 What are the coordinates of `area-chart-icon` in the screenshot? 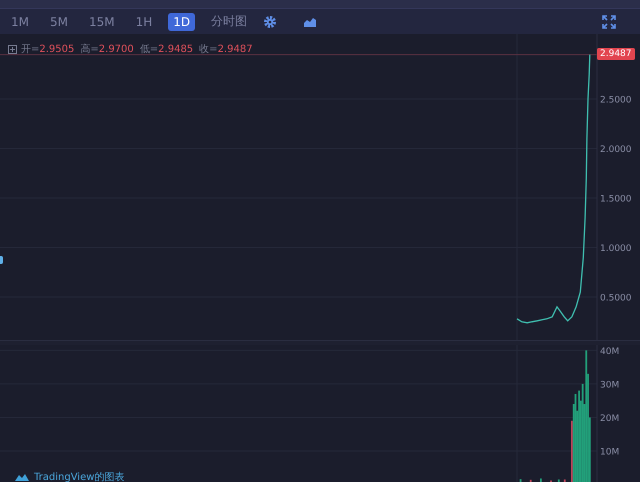 It's located at (310, 22).